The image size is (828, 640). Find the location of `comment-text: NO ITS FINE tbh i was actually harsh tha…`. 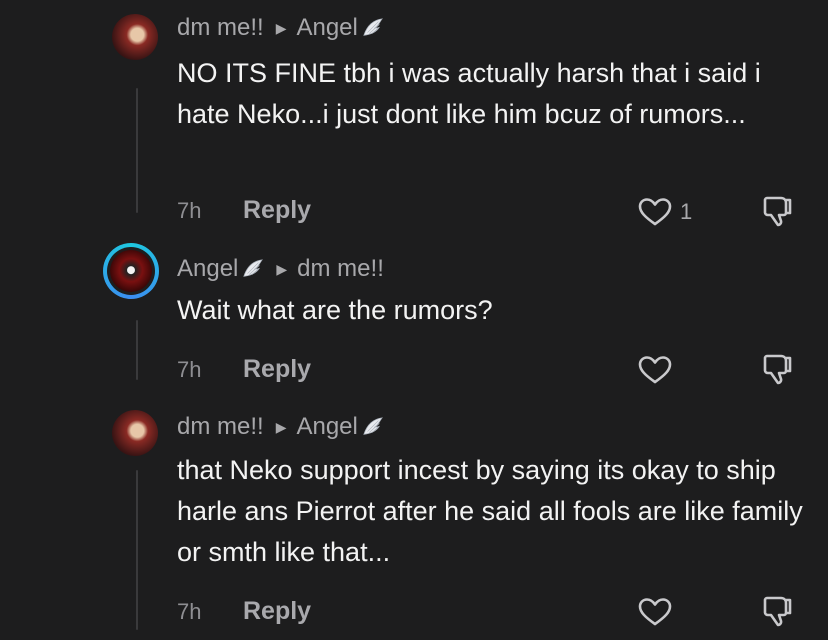

comment-text: NO ITS FINE tbh i was actually harsh tha… is located at coordinates (469, 93).